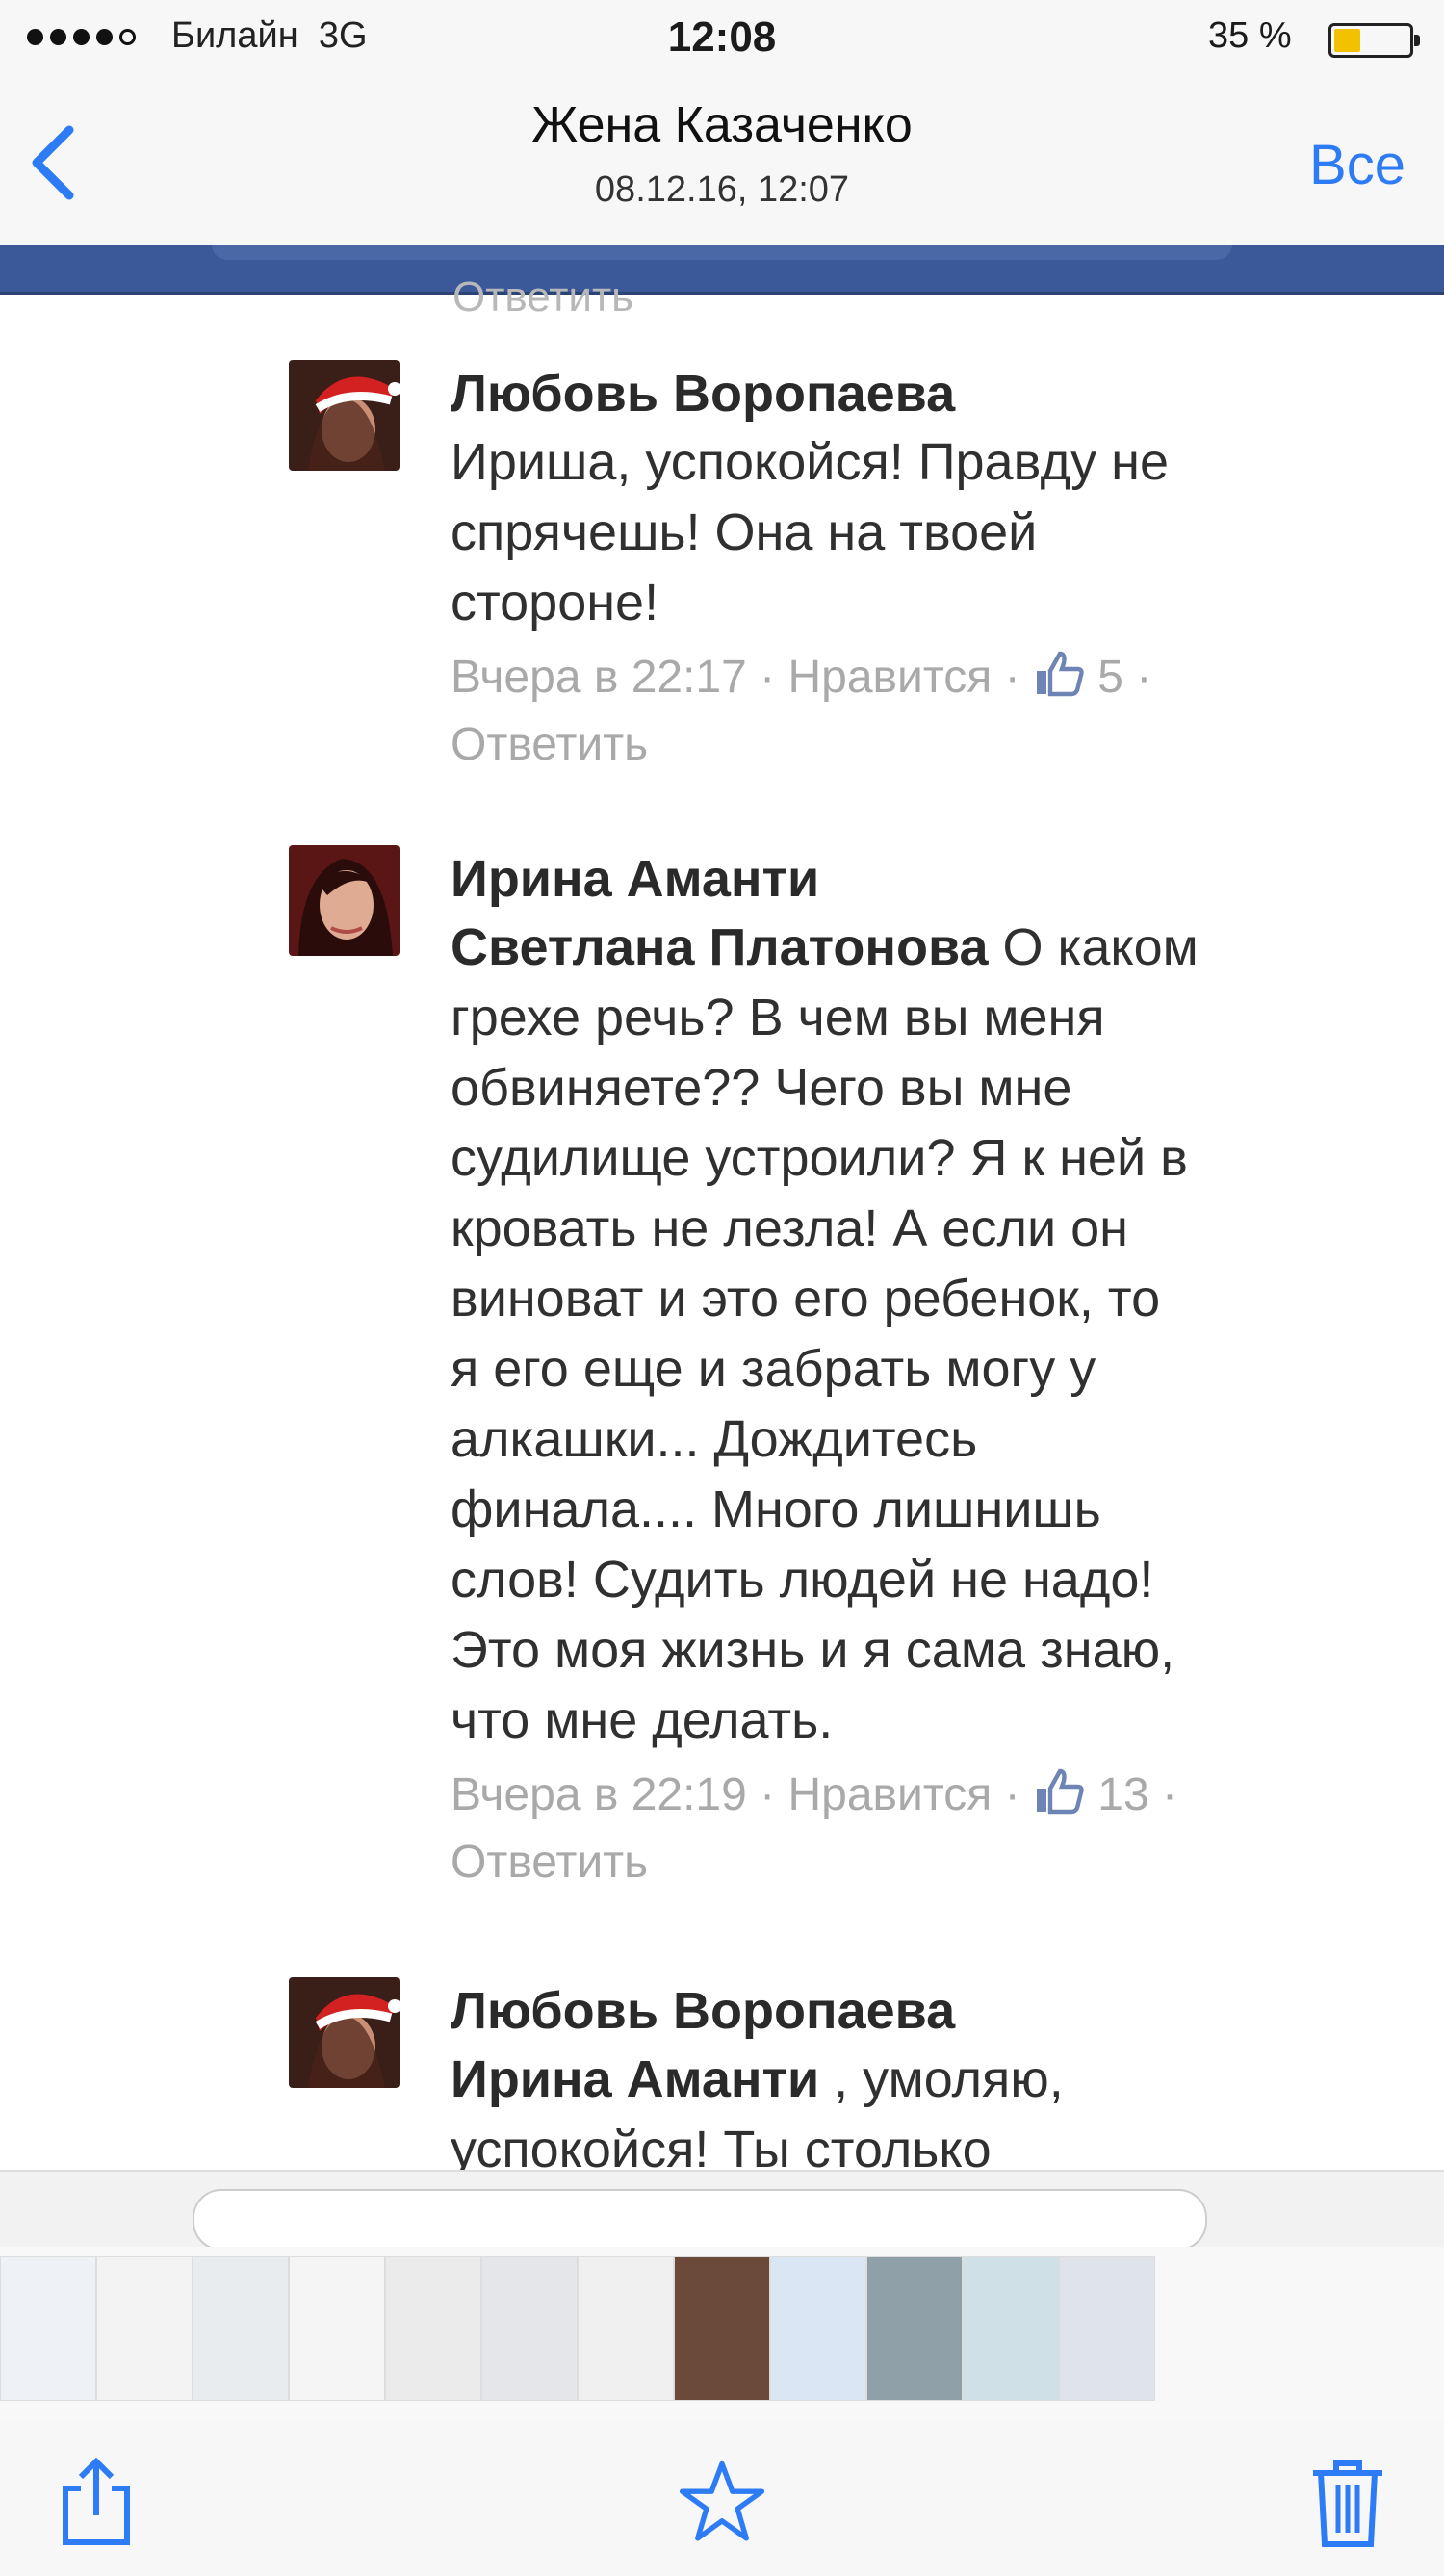 The width and height of the screenshot is (1444, 2576). Describe the element at coordinates (722, 40) in the screenshot. I see `status-bar: Билайн 3G 12:08 35 %` at that location.